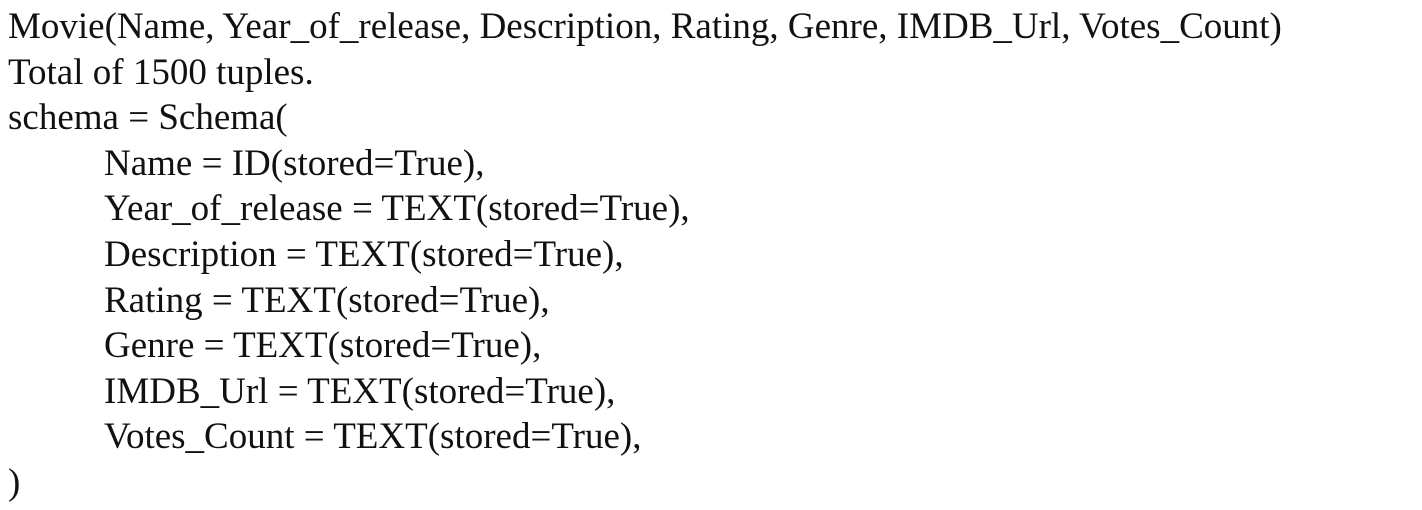 The image size is (1422, 510). Describe the element at coordinates (148, 118) in the screenshot. I see `schema-open-line: schema = Schema(` at that location.